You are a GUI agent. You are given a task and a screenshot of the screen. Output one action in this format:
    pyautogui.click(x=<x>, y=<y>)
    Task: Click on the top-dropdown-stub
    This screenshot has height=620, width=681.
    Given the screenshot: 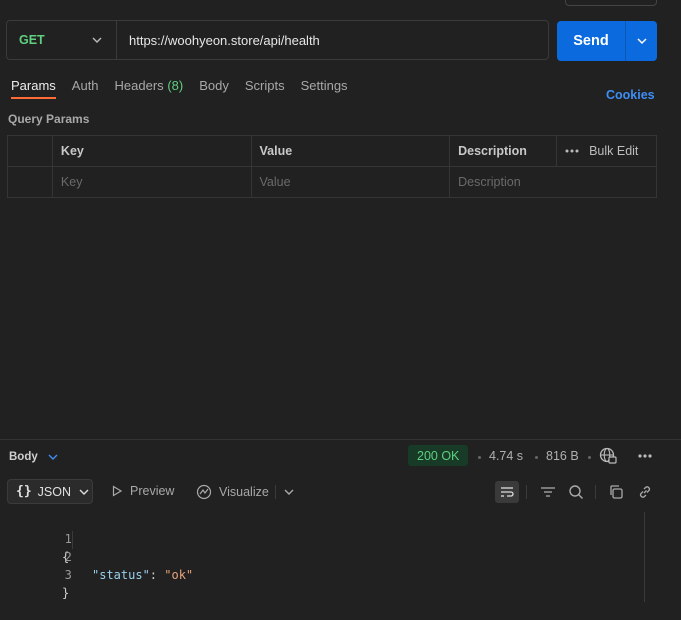 What is the action you would take?
    pyautogui.click(x=611, y=3)
    